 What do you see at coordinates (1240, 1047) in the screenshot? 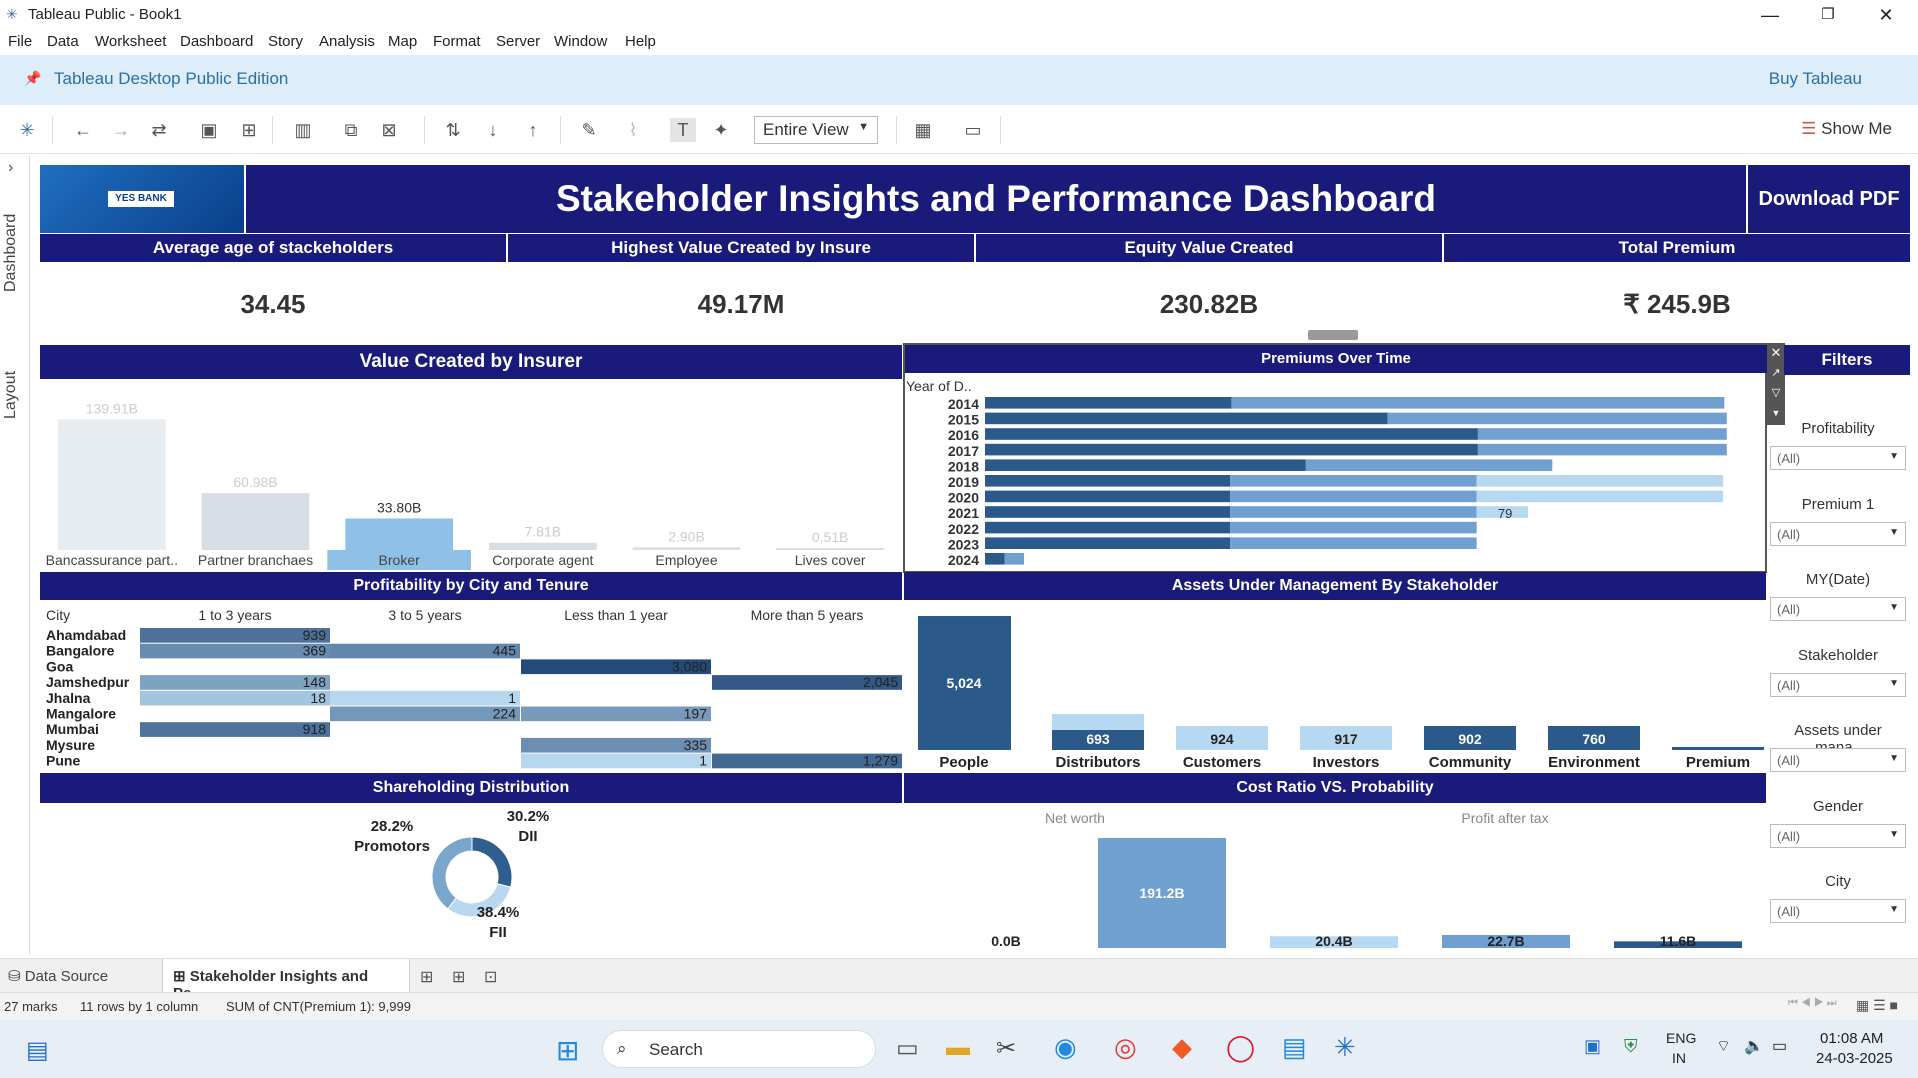
I see `opera-icon: ◯` at bounding box center [1240, 1047].